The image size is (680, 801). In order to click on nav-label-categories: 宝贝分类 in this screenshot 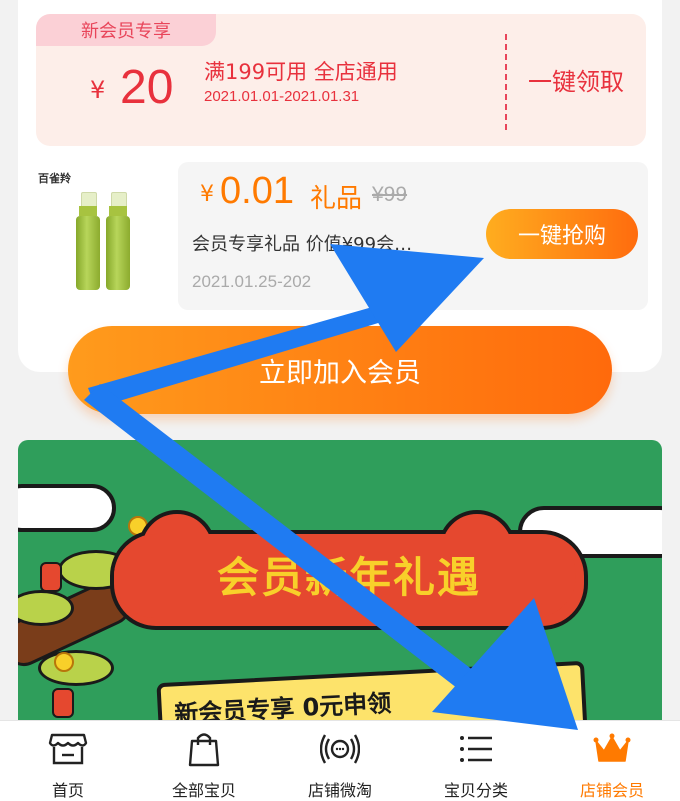, I will do `click(475, 790)`.